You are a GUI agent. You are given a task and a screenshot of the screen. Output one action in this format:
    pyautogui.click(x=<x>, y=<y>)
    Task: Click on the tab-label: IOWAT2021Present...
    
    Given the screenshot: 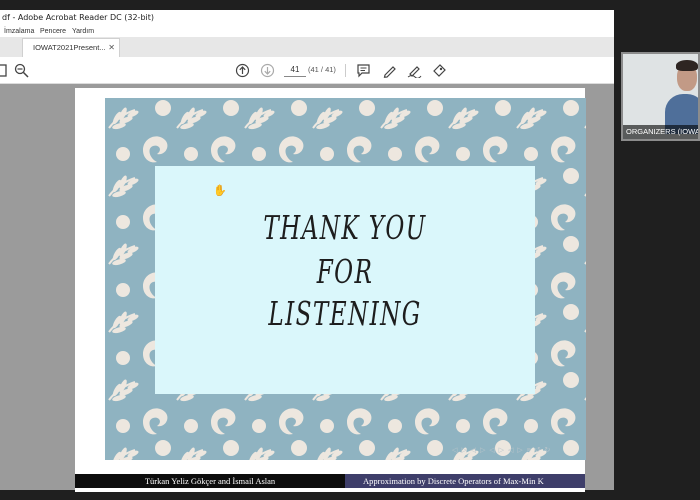 What is the action you would take?
    pyautogui.click(x=69, y=47)
    